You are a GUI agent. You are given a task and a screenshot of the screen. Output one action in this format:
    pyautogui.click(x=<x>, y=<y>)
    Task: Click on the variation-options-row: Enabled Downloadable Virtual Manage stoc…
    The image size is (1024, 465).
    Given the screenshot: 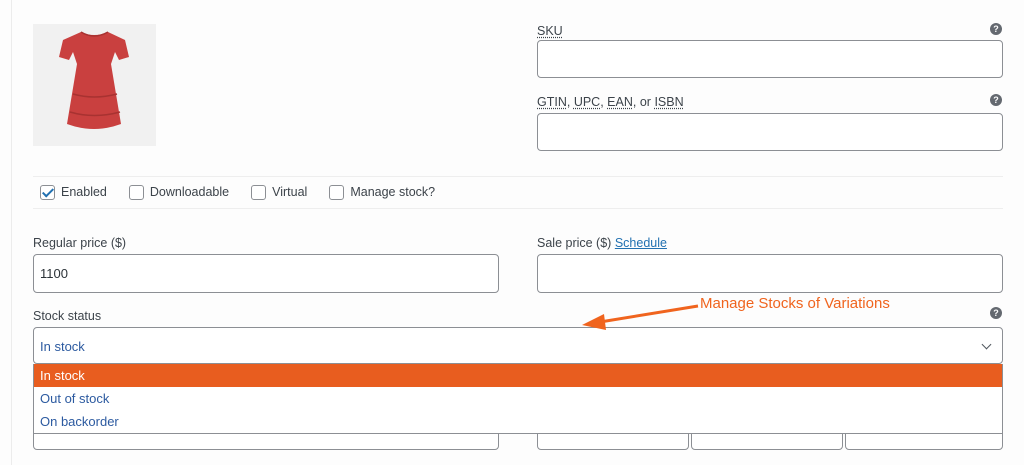 What is the action you would take?
    pyautogui.click(x=248, y=192)
    